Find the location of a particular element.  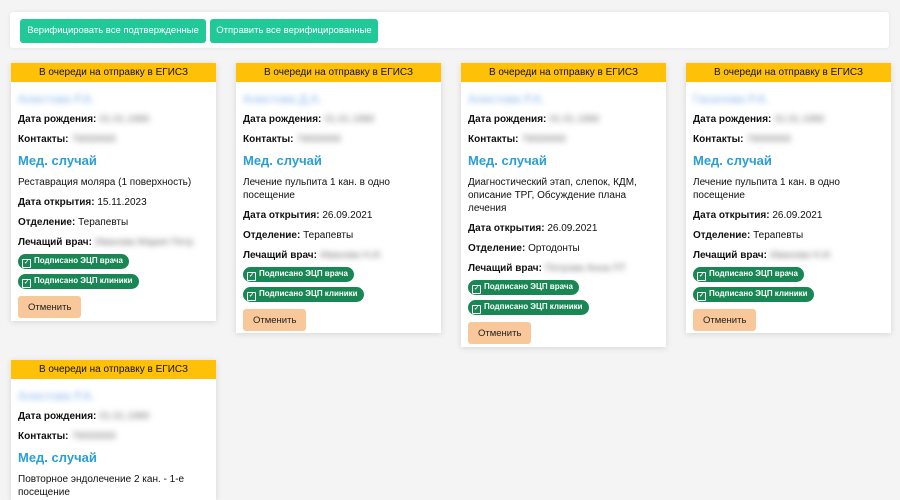

doctor-row: Лечащий врач: Иванова Мария Петр is located at coordinates (106, 243).